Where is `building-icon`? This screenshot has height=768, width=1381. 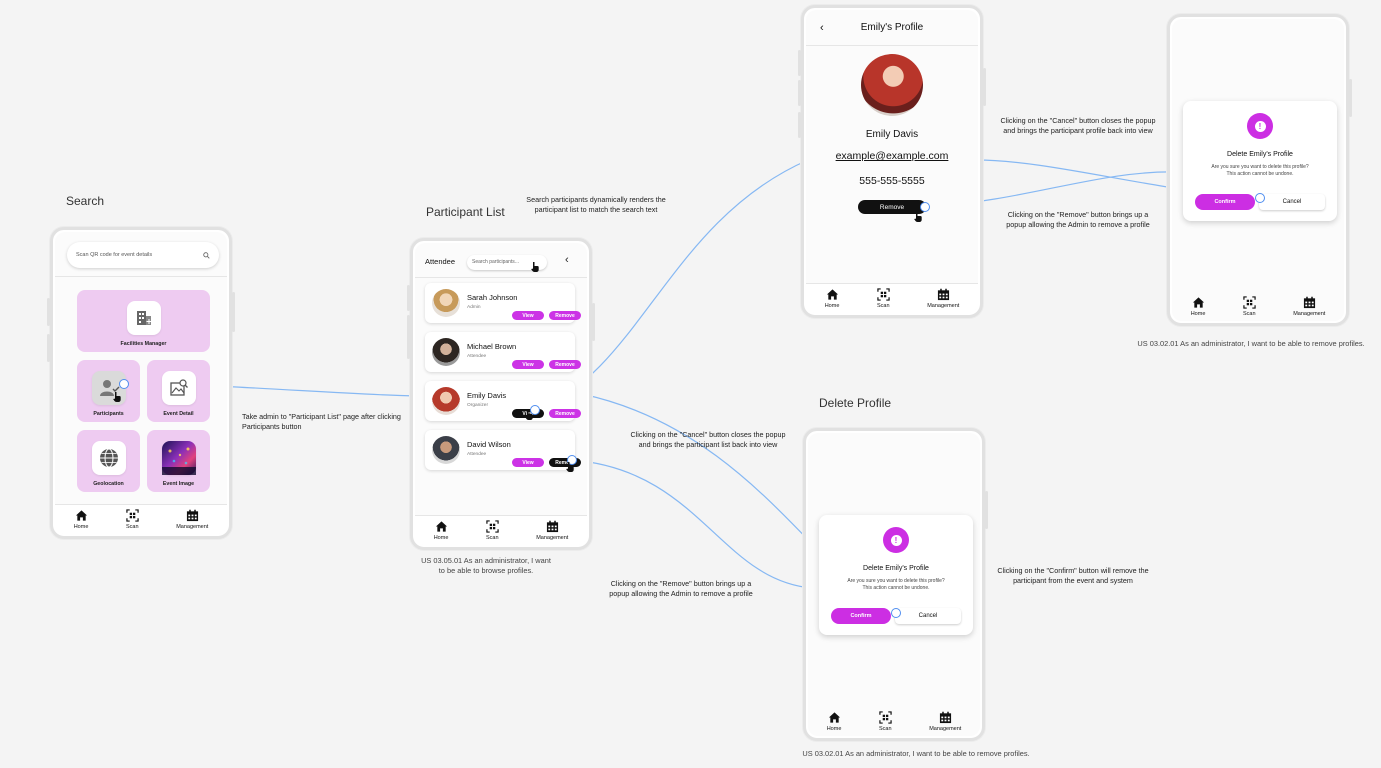 building-icon is located at coordinates (143, 318).